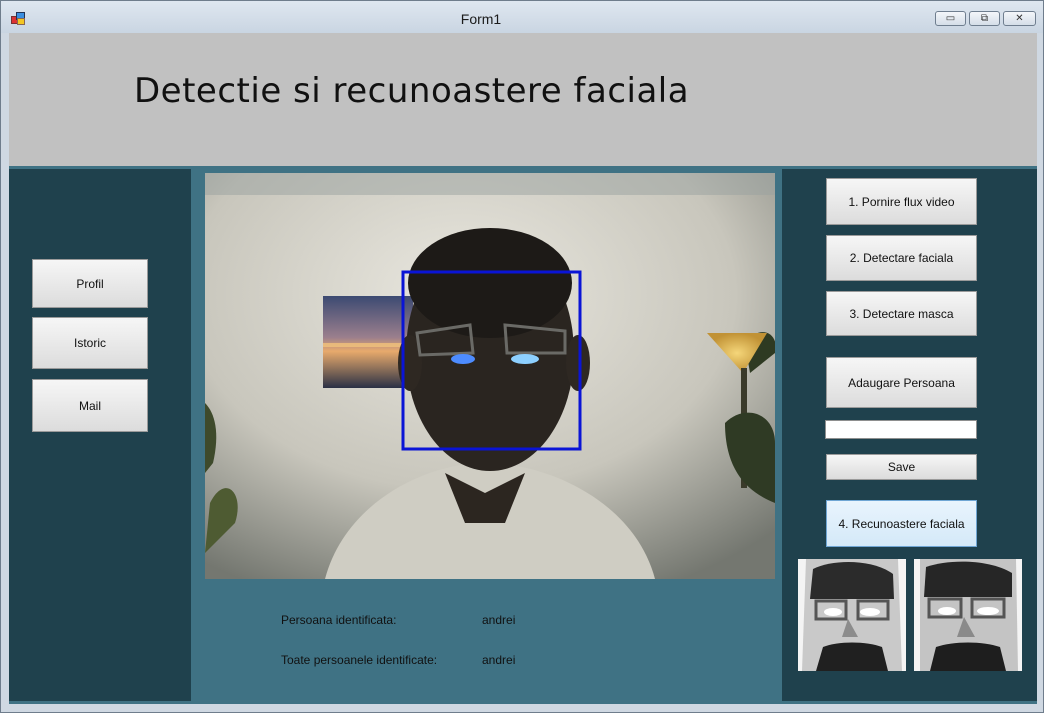 This screenshot has width=1044, height=713. I want to click on face-detection-button: 2. Detectare faciala, so click(901, 258).